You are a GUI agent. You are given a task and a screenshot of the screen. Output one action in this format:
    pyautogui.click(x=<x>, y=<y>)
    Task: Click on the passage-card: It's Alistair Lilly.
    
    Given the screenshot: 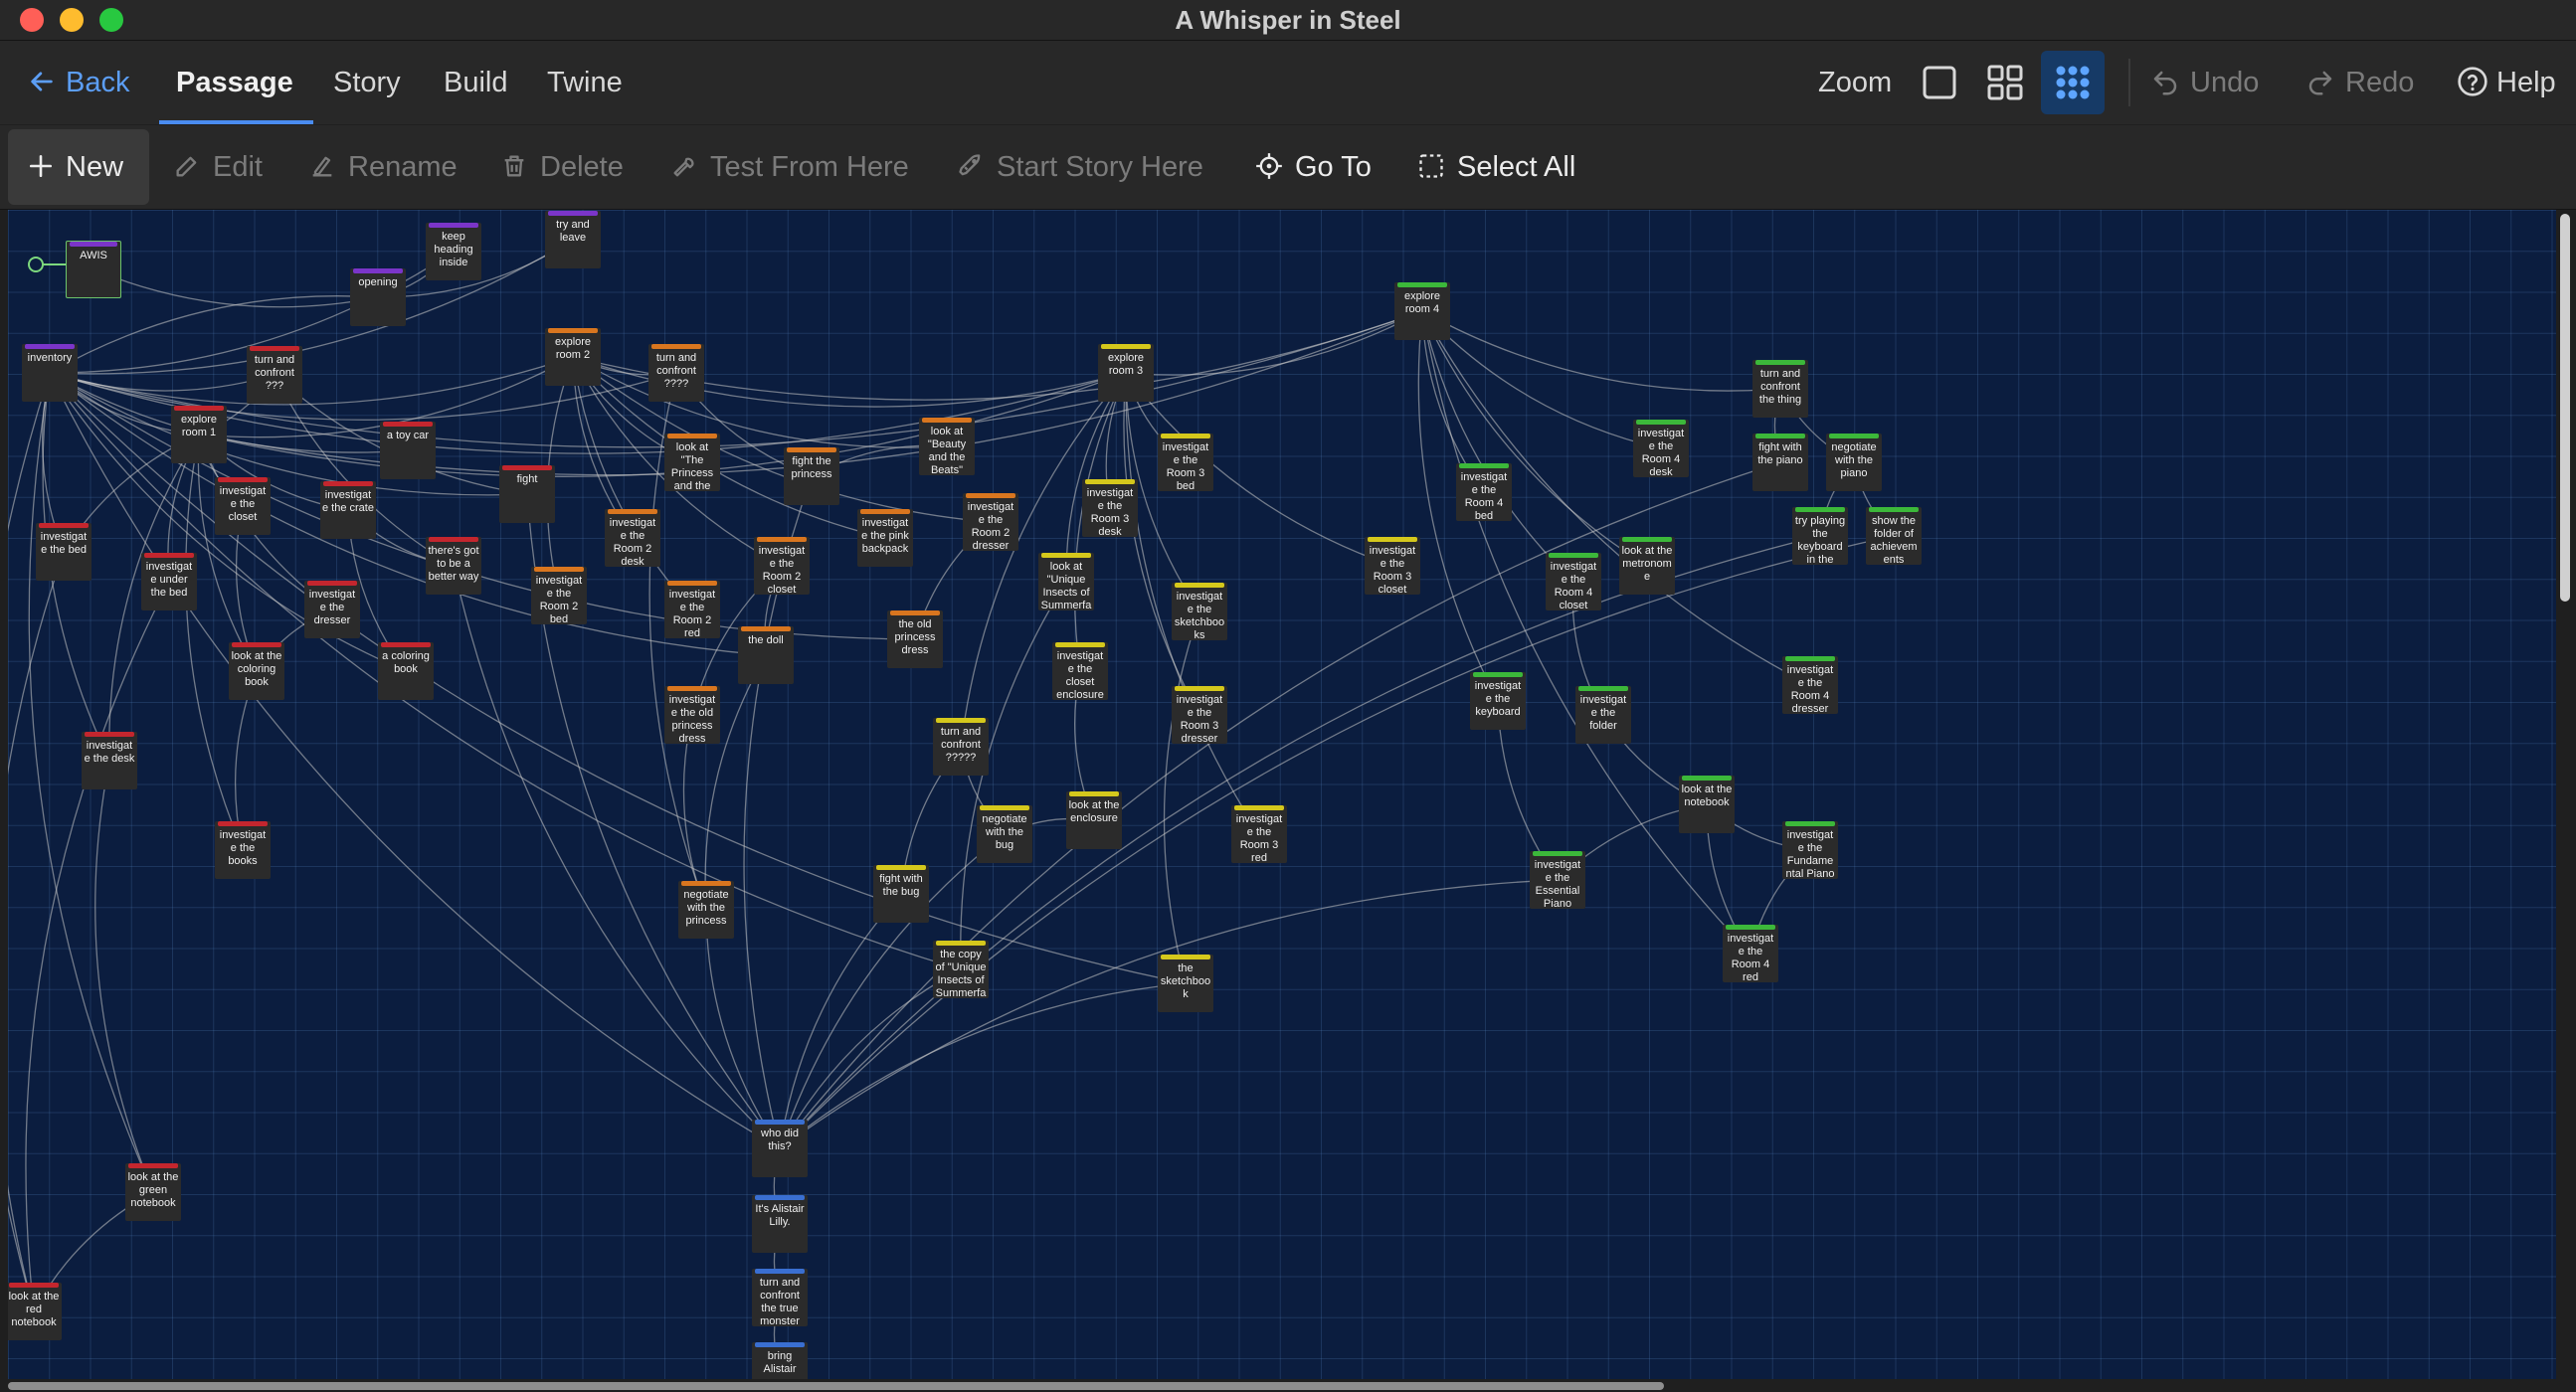 What is the action you would take?
    pyautogui.click(x=780, y=1224)
    